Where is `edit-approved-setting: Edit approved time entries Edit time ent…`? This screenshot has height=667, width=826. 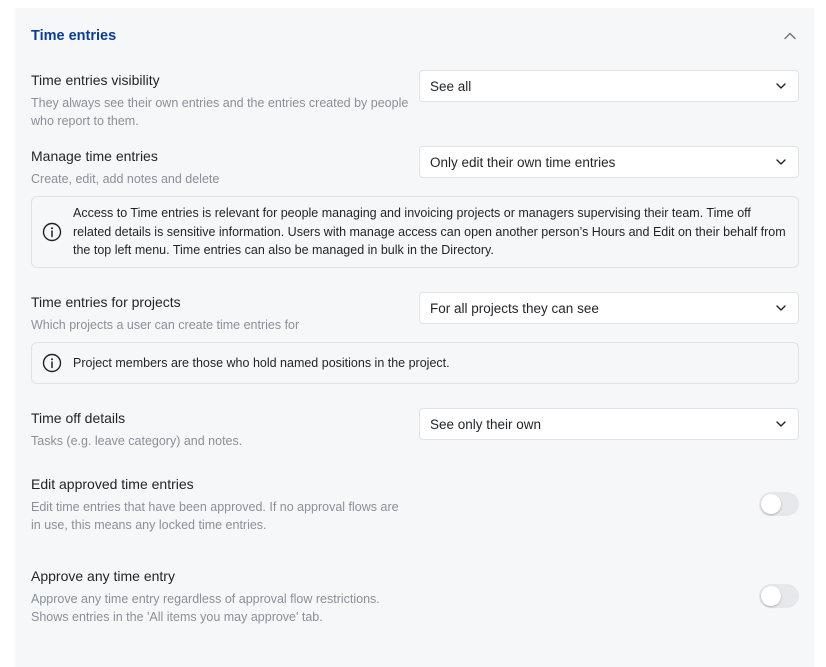
edit-approved-setting: Edit approved time entries Edit time ent… is located at coordinates (414, 504).